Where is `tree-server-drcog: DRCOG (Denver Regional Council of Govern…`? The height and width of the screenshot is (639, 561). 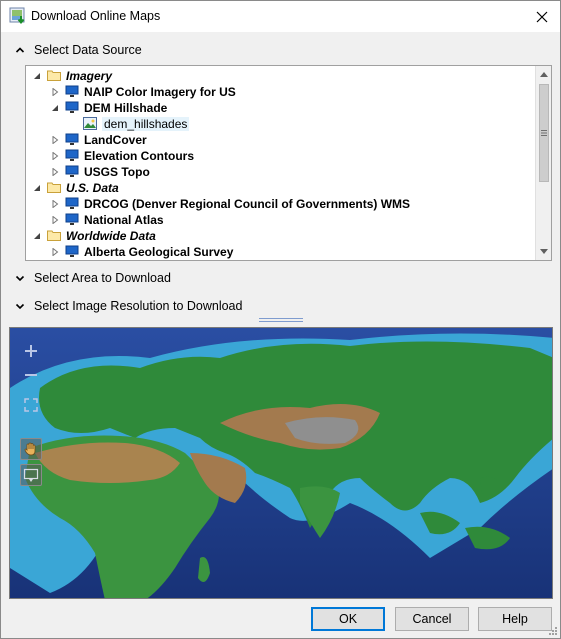
tree-server-drcog: DRCOG (Denver Regional Council of Govern… is located at coordinates (230, 204).